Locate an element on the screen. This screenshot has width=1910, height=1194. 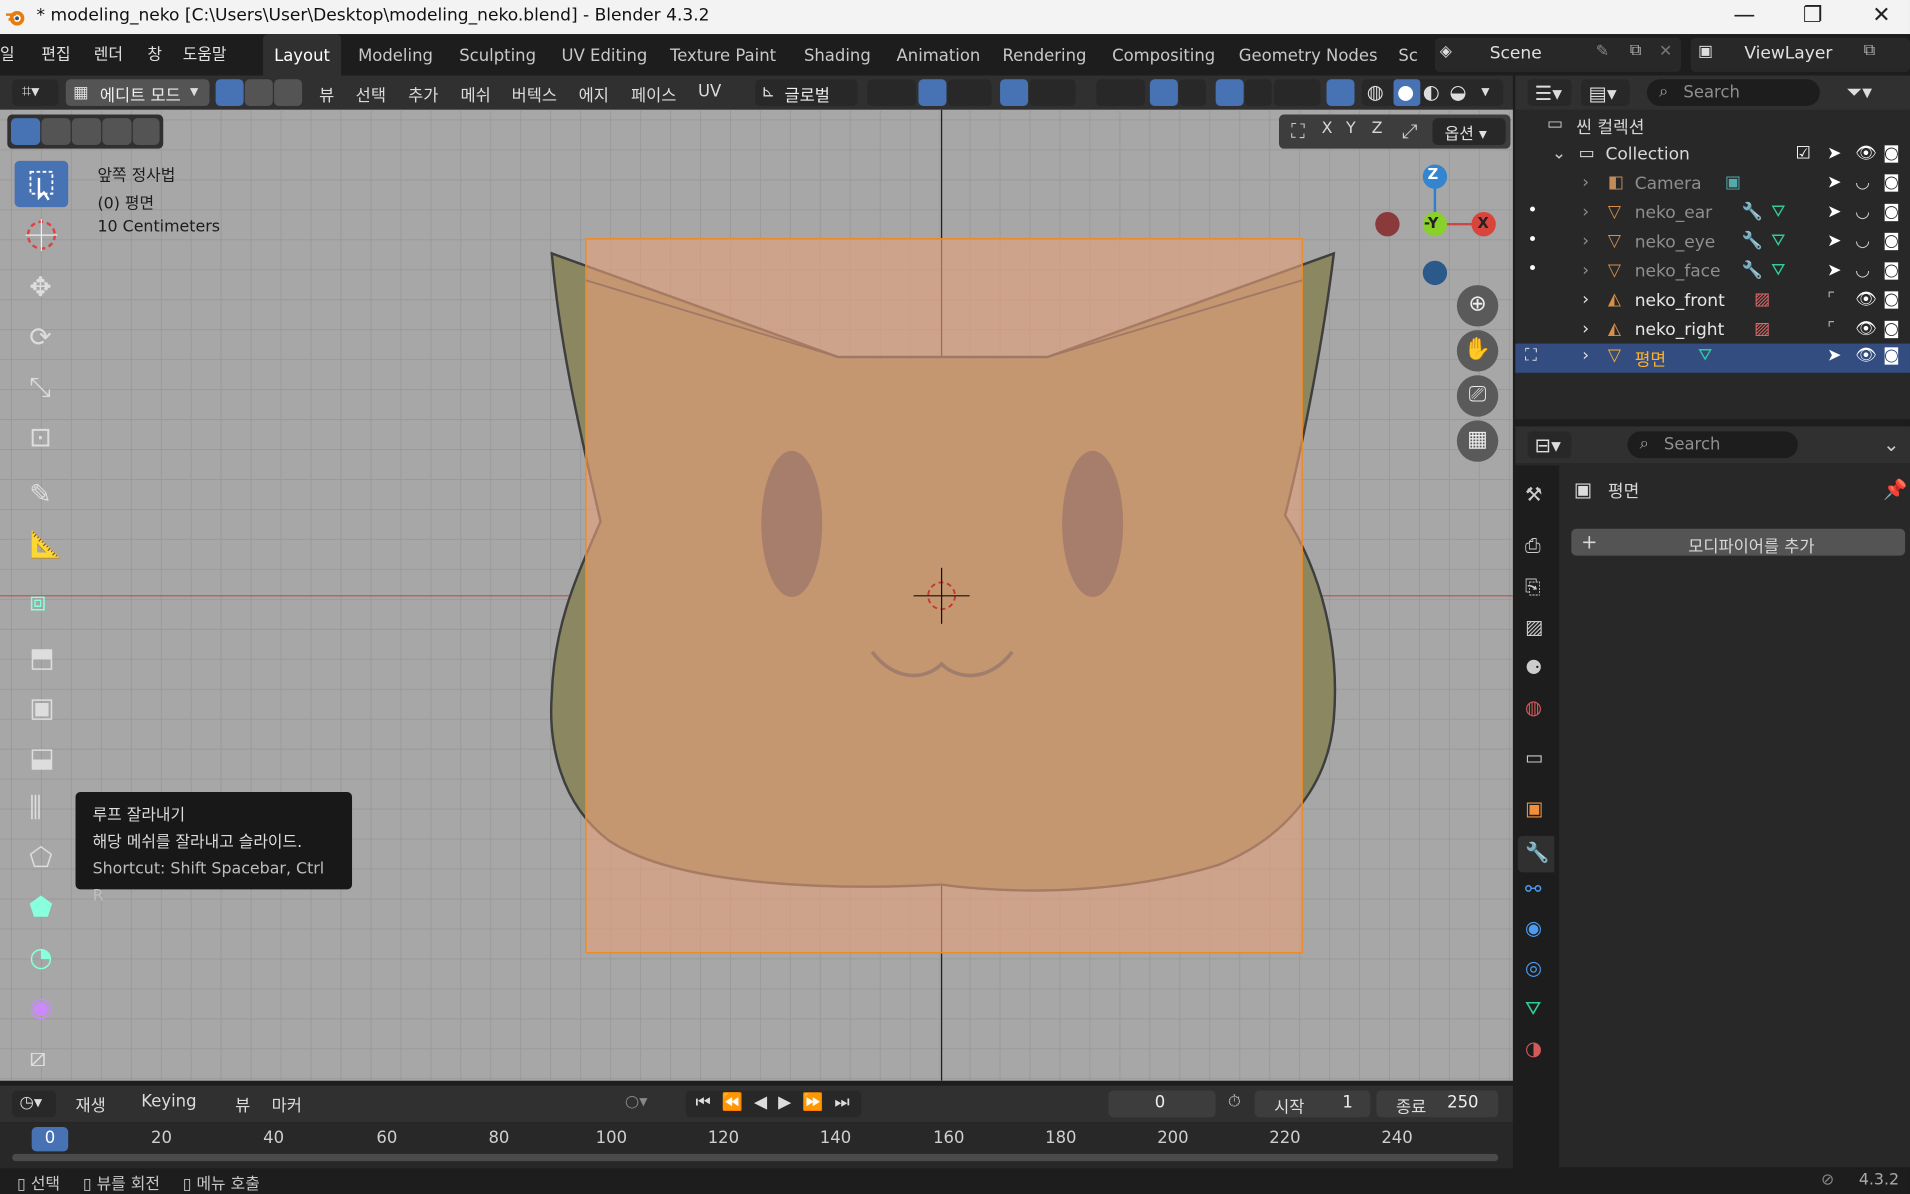
start-frame-field: 시작 1 is located at coordinates (1312, 1104).